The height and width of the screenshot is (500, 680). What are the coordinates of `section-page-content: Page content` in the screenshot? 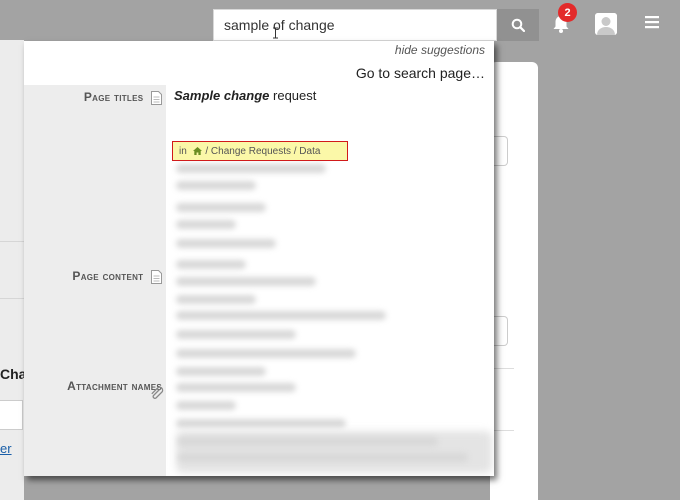 It's located at (117, 276).